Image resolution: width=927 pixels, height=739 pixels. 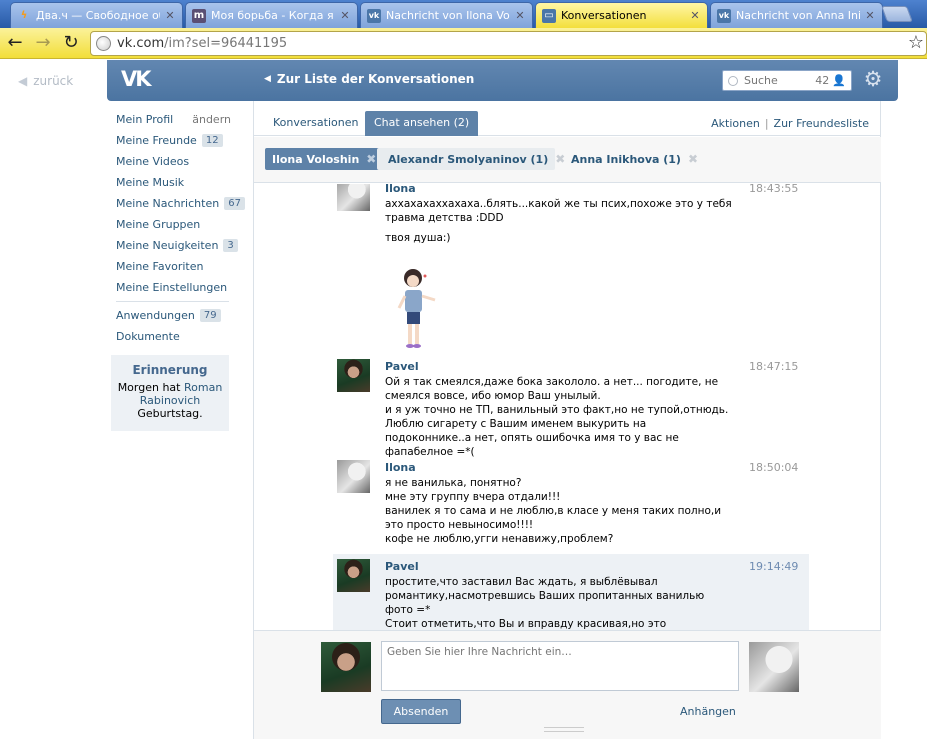 What do you see at coordinates (774, 366) in the screenshot?
I see `message-time: 18:47:15` at bounding box center [774, 366].